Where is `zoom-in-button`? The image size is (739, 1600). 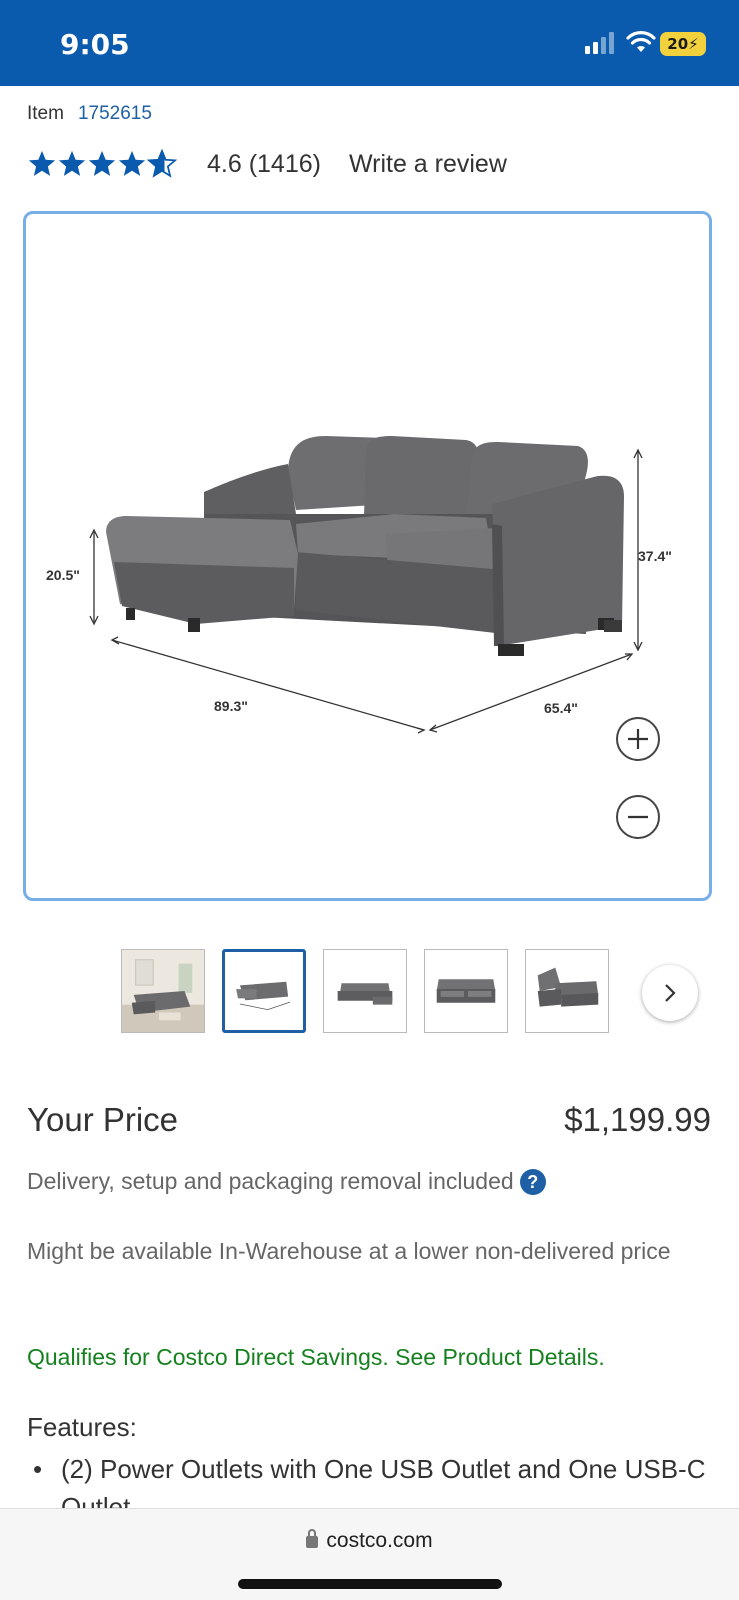
zoom-in-button is located at coordinates (638, 739).